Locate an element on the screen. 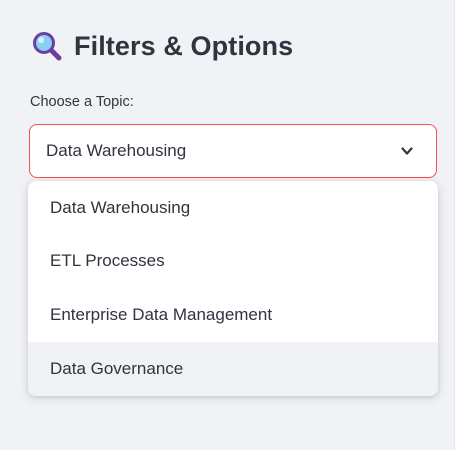  magnifying-glass-icon is located at coordinates (47, 46).